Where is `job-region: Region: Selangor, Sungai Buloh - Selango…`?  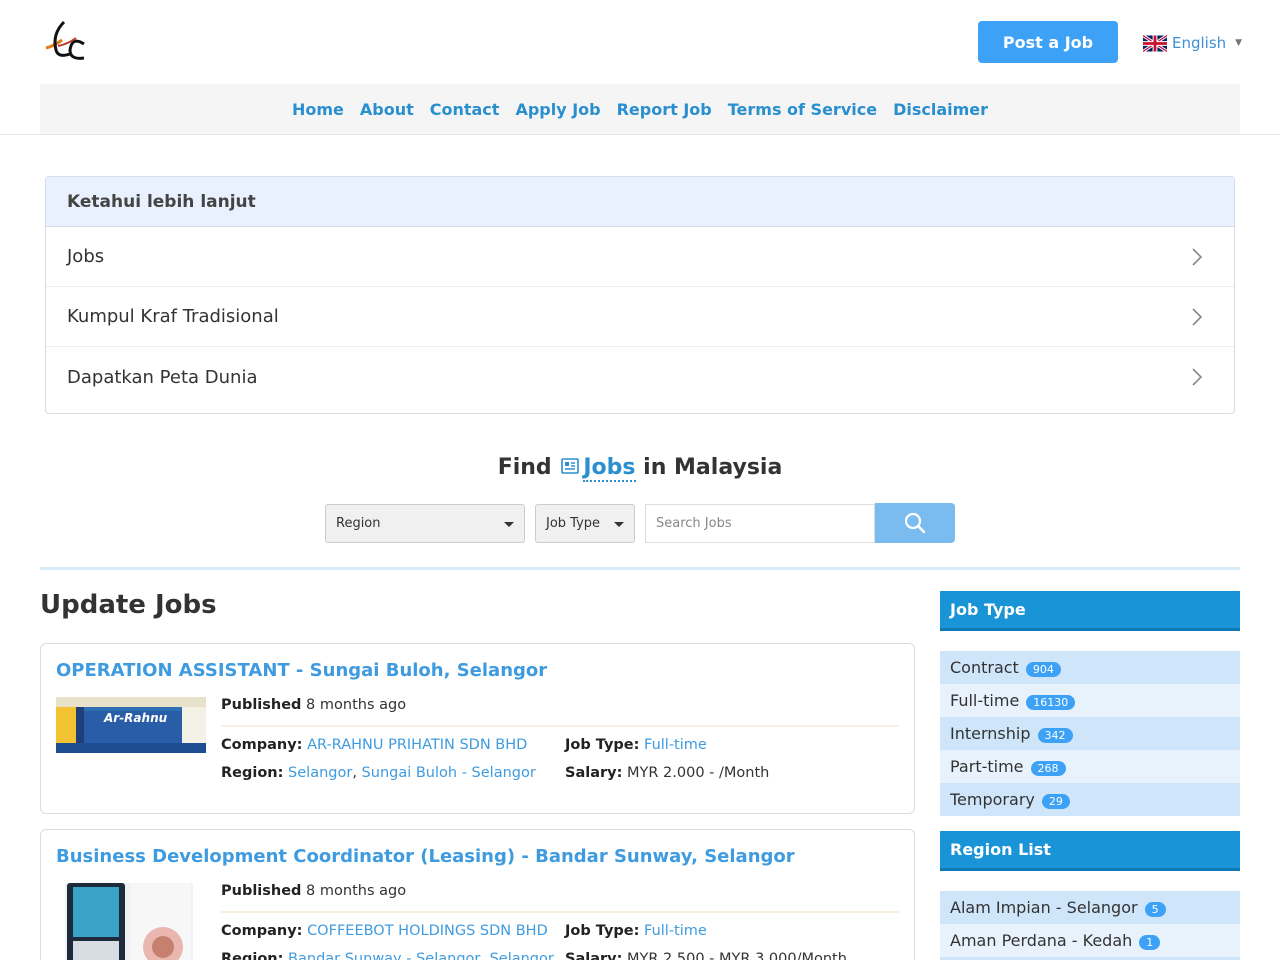 job-region: Region: Selangor, Sungai Buloh - Selango… is located at coordinates (378, 773).